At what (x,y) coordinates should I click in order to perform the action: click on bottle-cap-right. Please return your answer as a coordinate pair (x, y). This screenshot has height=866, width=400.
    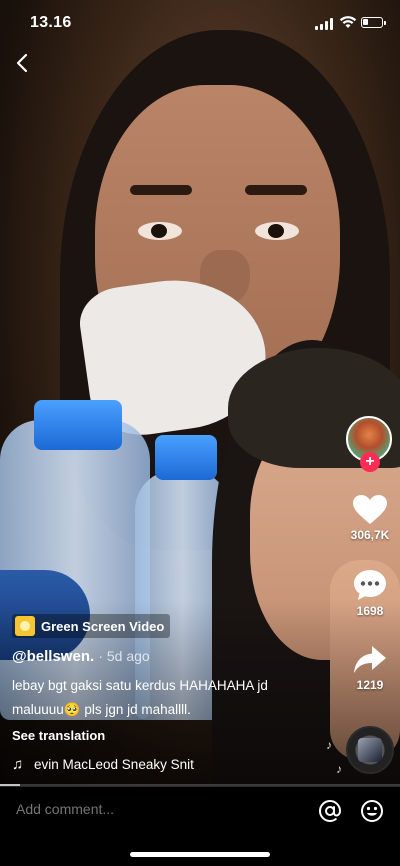
    Looking at the image, I should click on (186, 457).